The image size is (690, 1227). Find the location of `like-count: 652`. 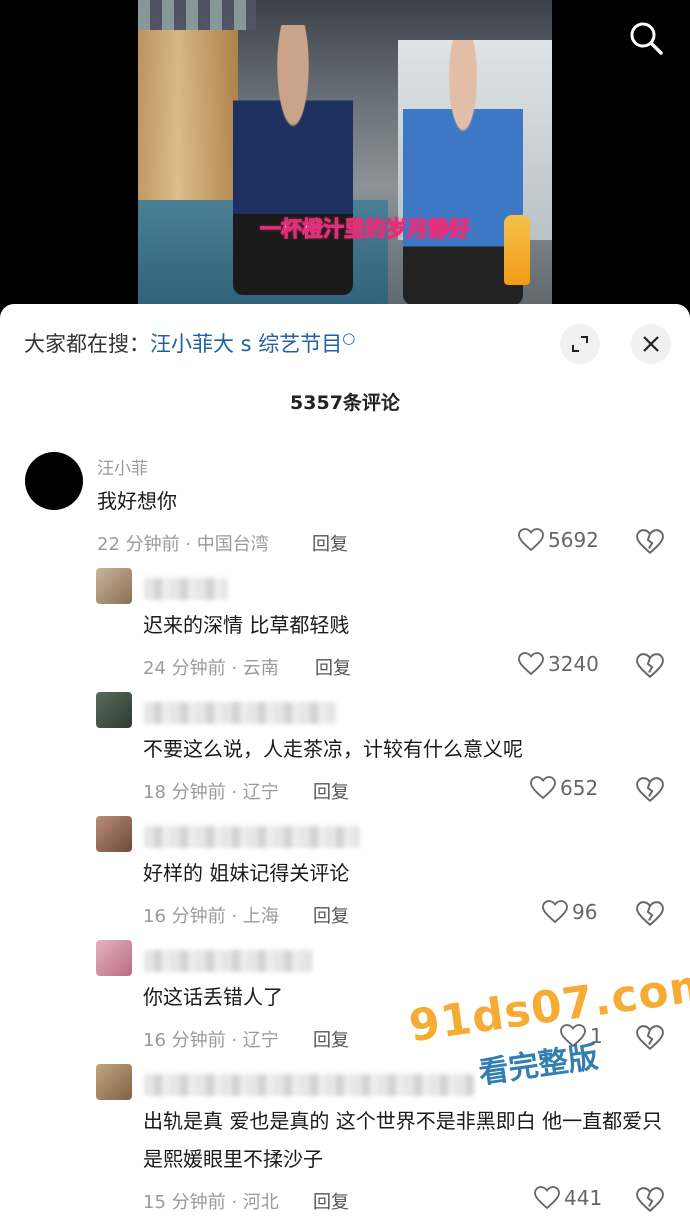

like-count: 652 is located at coordinates (579, 788).